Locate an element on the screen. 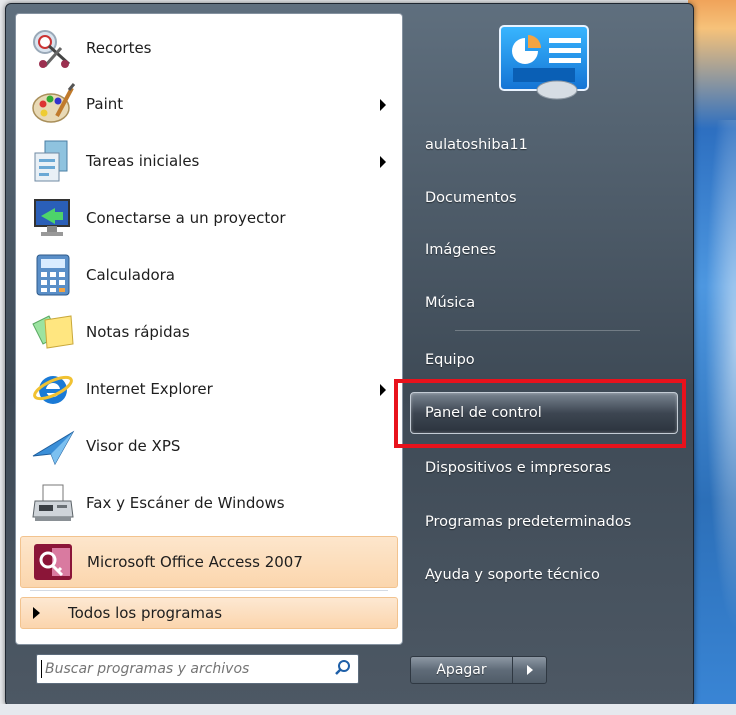 The width and height of the screenshot is (736, 715). right-item-ayuda: Ayuda y soporte técnico is located at coordinates (545, 575).